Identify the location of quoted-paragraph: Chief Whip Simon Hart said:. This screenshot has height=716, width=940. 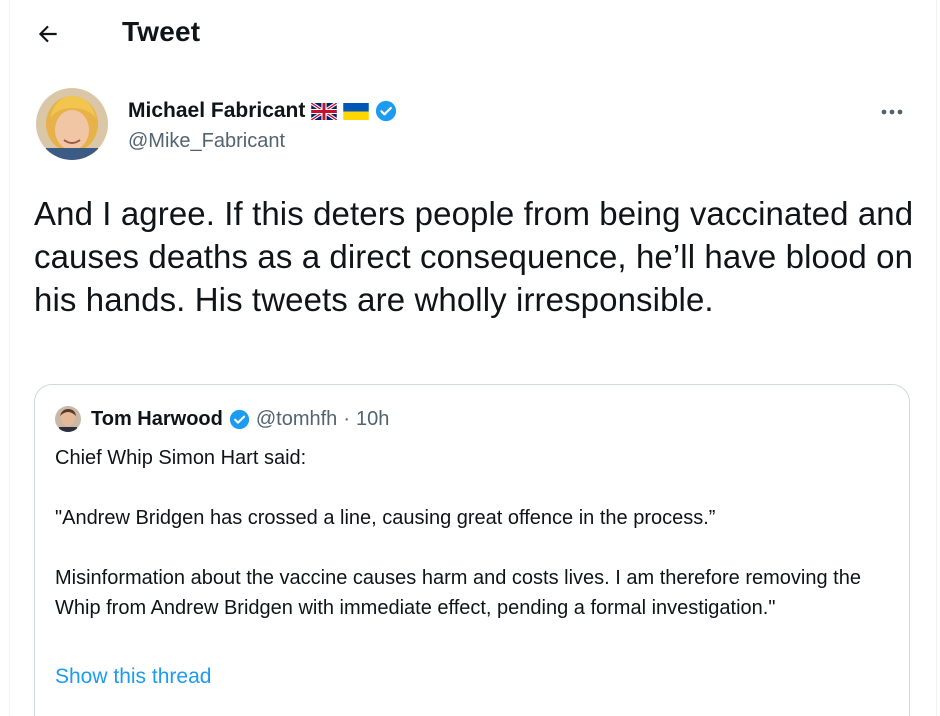
(181, 458).